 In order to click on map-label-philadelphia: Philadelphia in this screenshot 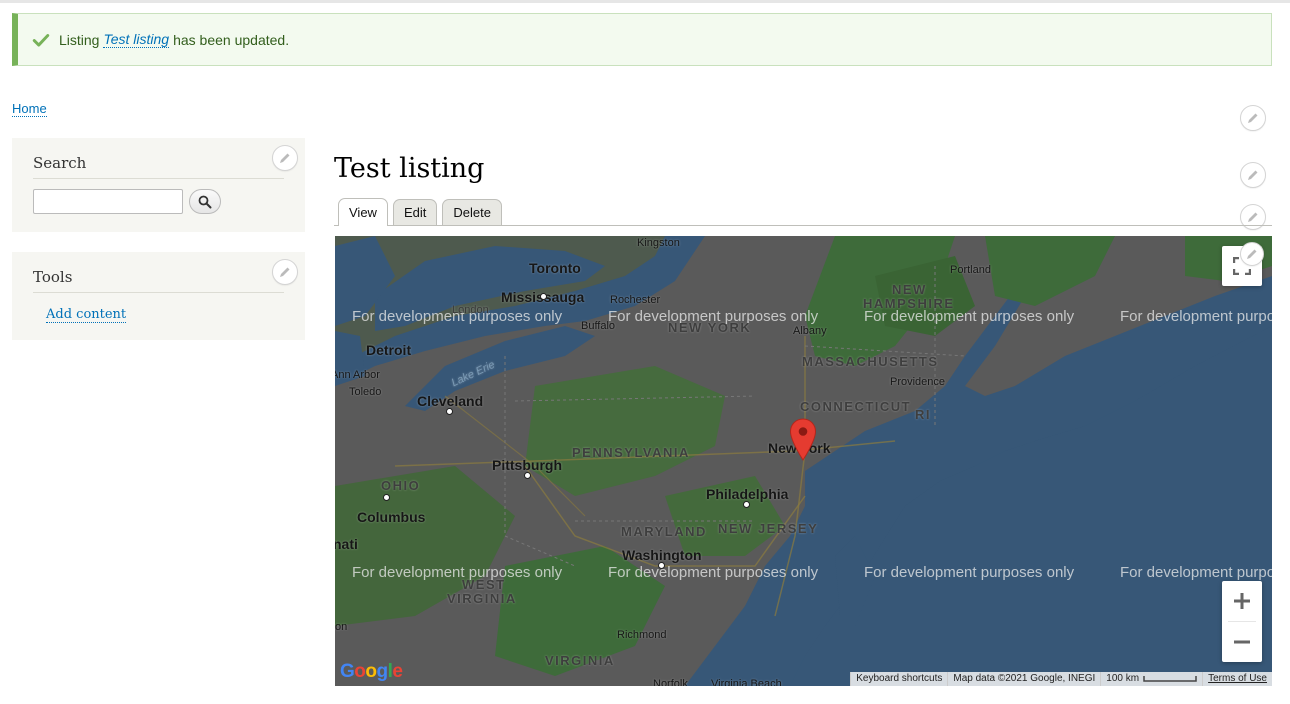, I will do `click(747, 494)`.